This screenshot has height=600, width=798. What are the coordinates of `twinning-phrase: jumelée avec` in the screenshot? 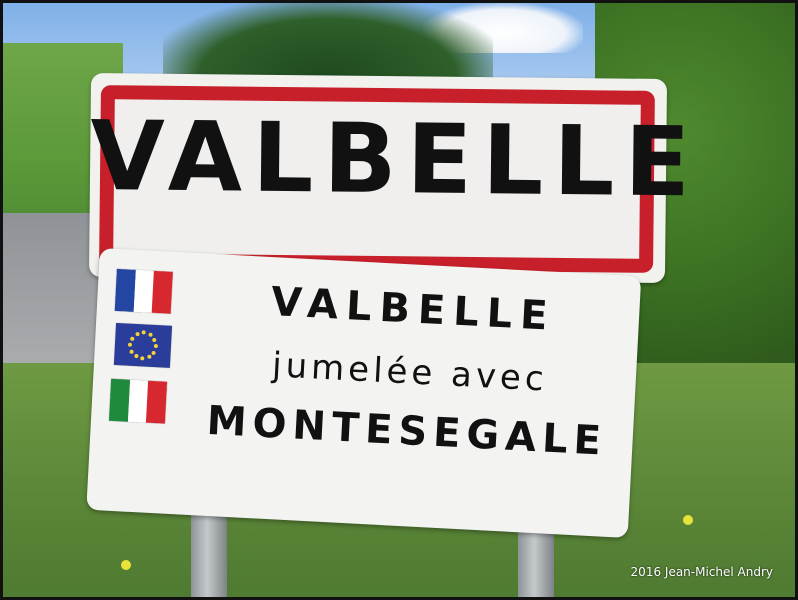 It's located at (410, 372).